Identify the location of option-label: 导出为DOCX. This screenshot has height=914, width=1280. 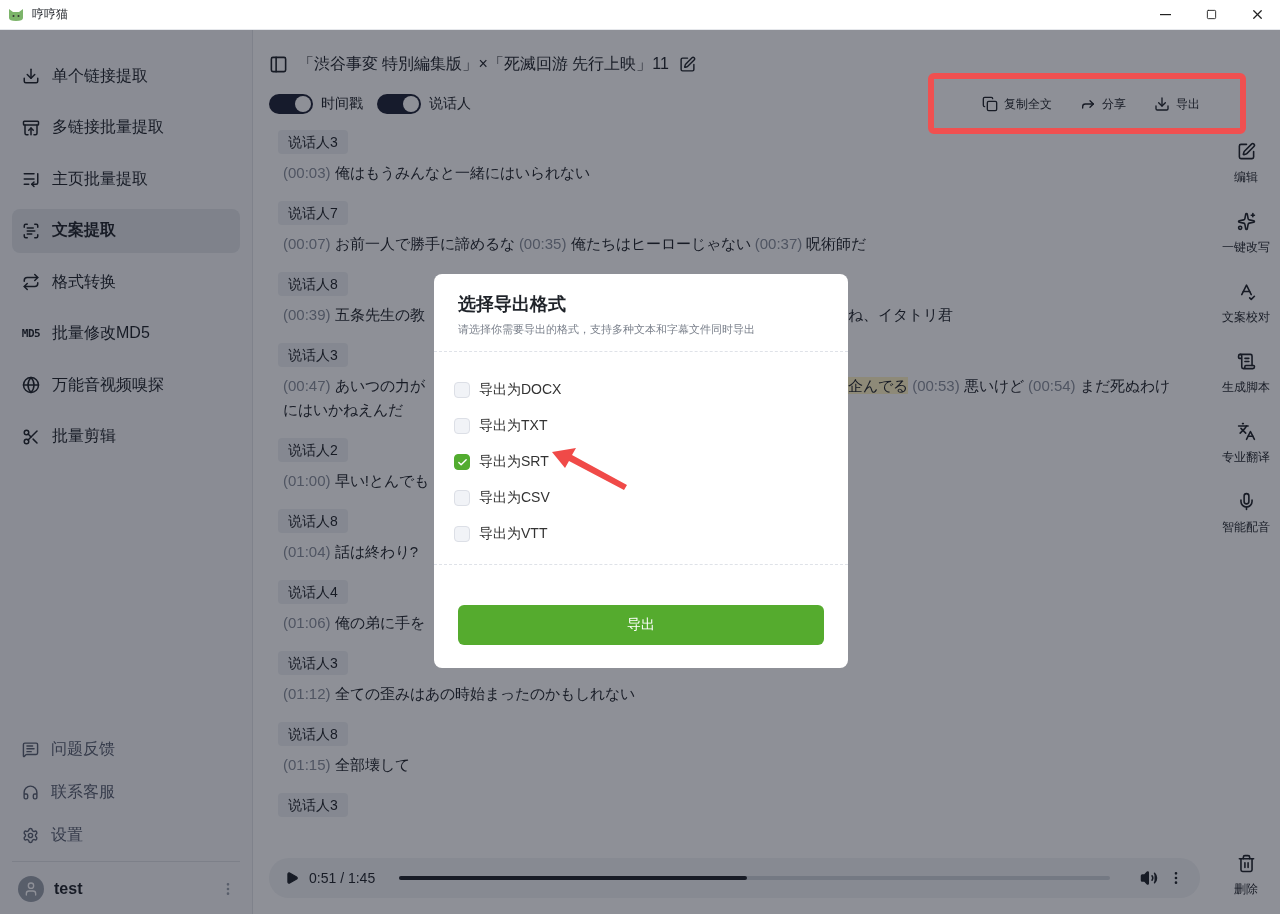
(520, 390).